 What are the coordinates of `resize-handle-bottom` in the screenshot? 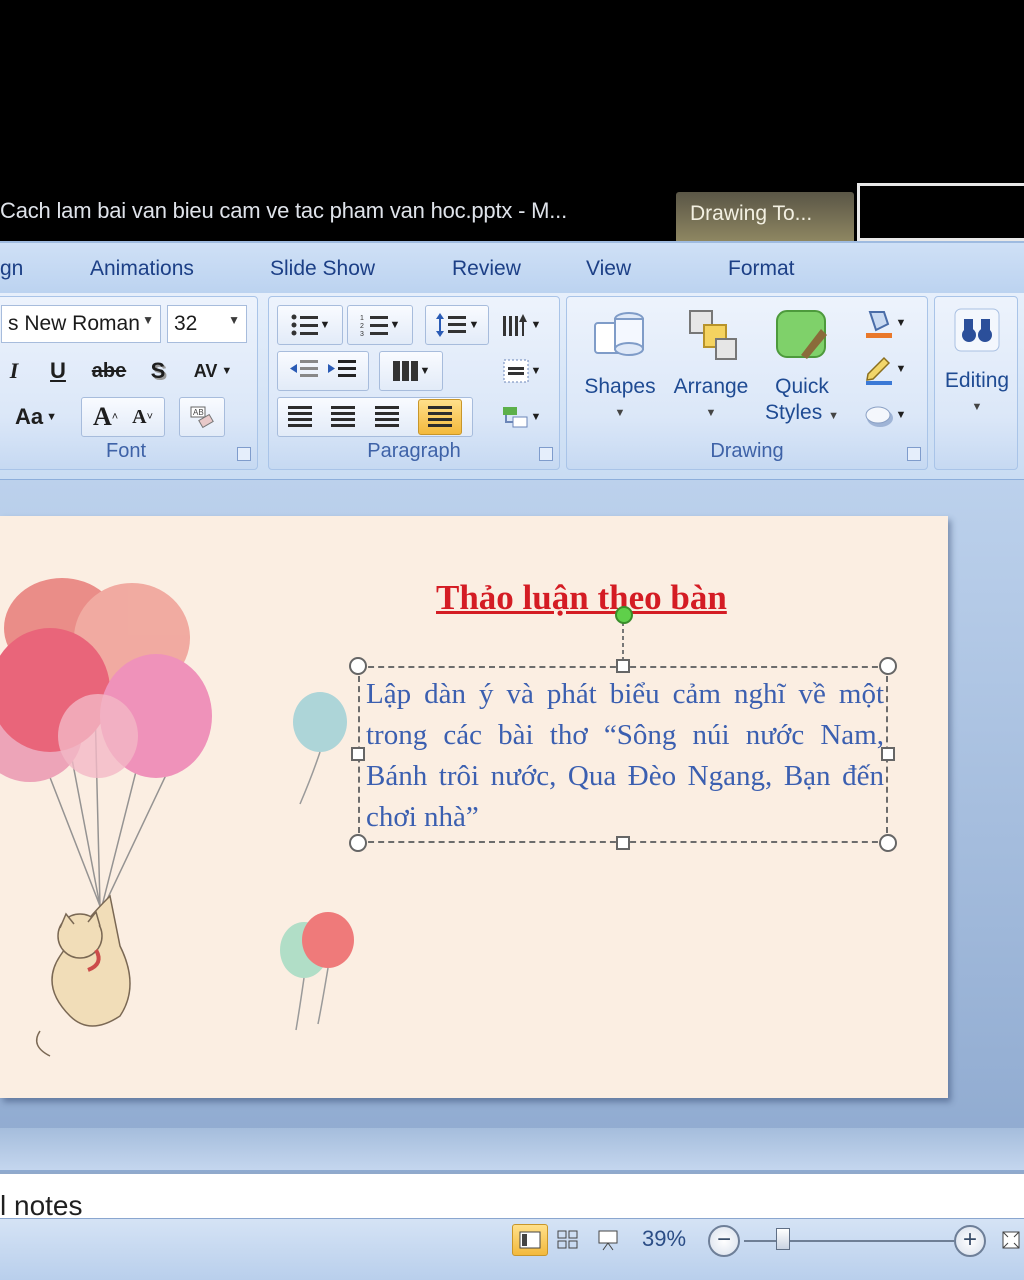 It's located at (623, 843).